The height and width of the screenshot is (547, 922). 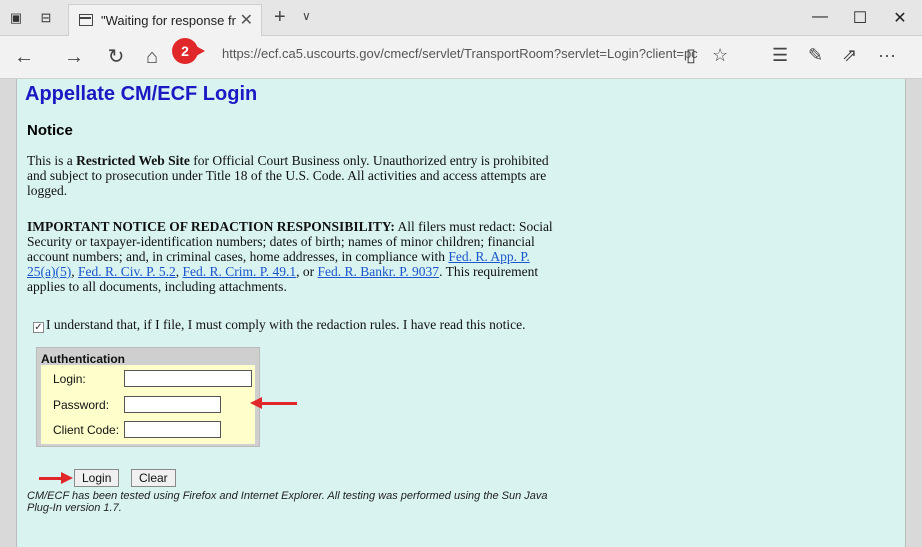 What do you see at coordinates (168, 20) in the screenshot?
I see `tab-title: "Waiting for response fr` at bounding box center [168, 20].